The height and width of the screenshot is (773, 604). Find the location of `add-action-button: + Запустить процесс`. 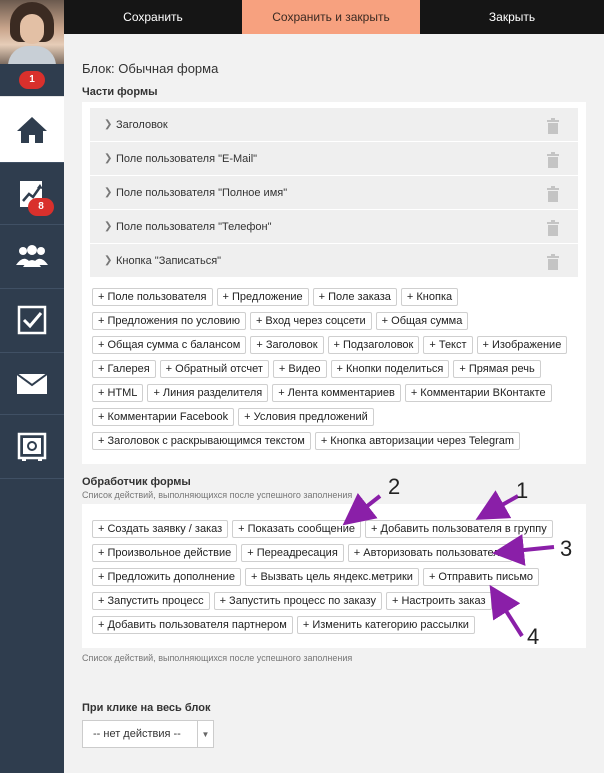

add-action-button: + Запустить процесс is located at coordinates (151, 601).